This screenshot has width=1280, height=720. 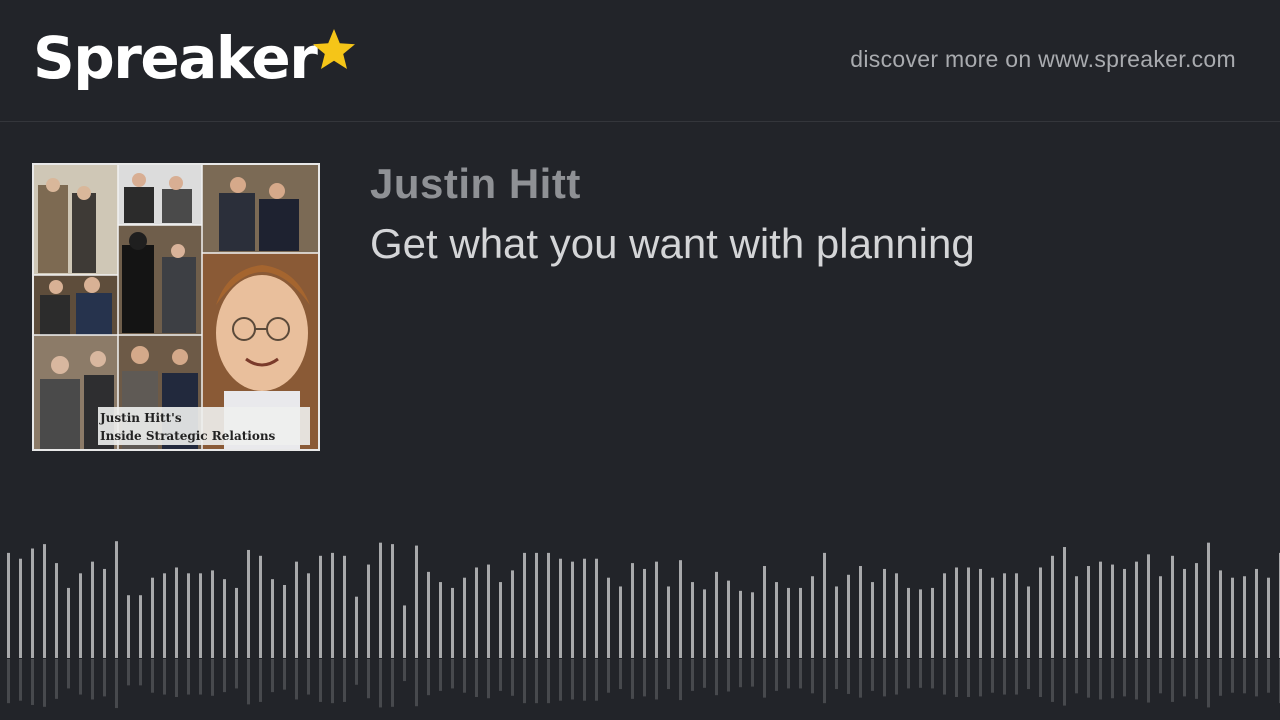 What do you see at coordinates (175, 58) in the screenshot?
I see `logo-text: Spreaker` at bounding box center [175, 58].